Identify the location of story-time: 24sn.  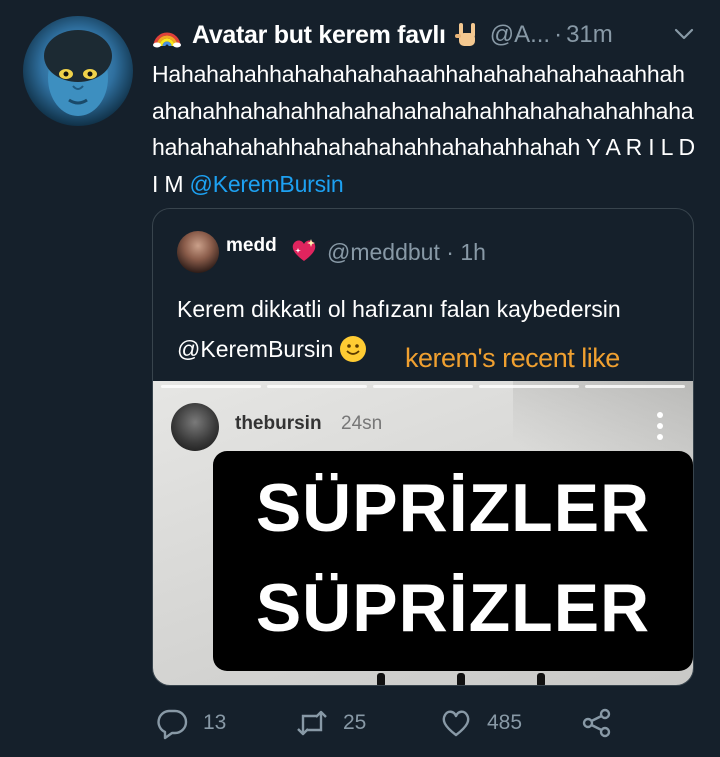
(362, 423).